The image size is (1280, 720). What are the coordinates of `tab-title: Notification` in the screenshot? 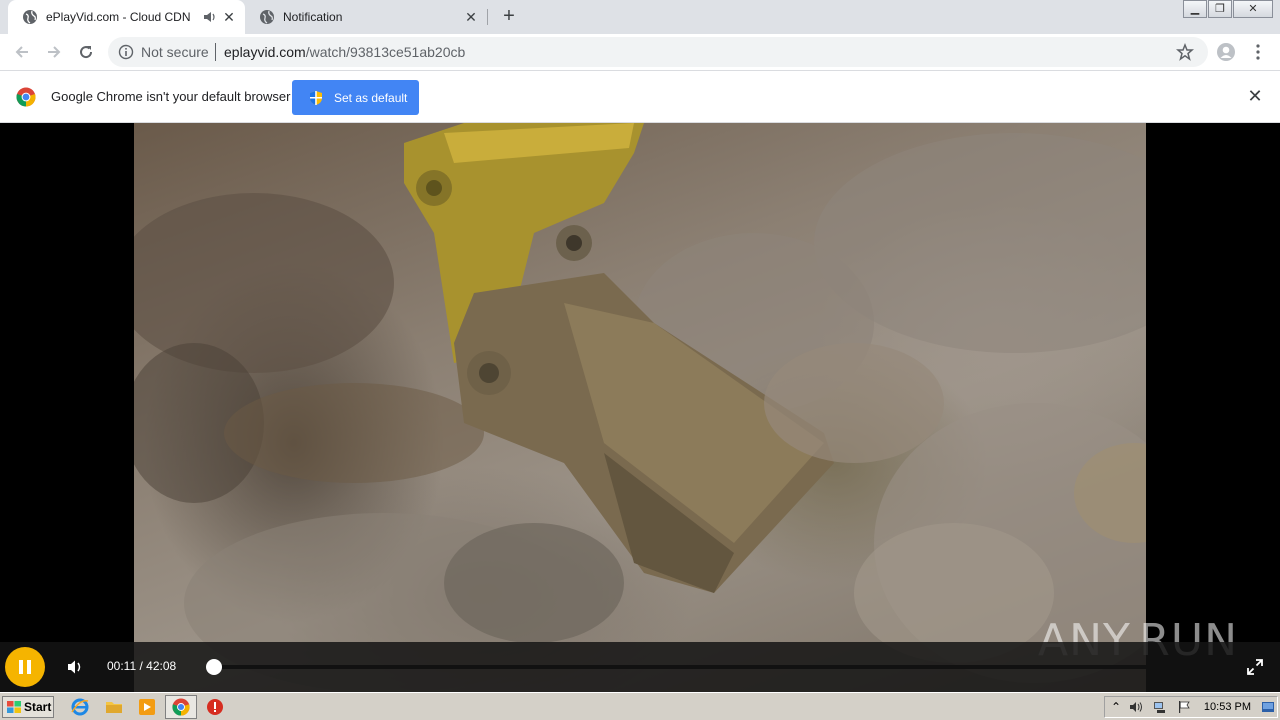 It's located at (313, 17).